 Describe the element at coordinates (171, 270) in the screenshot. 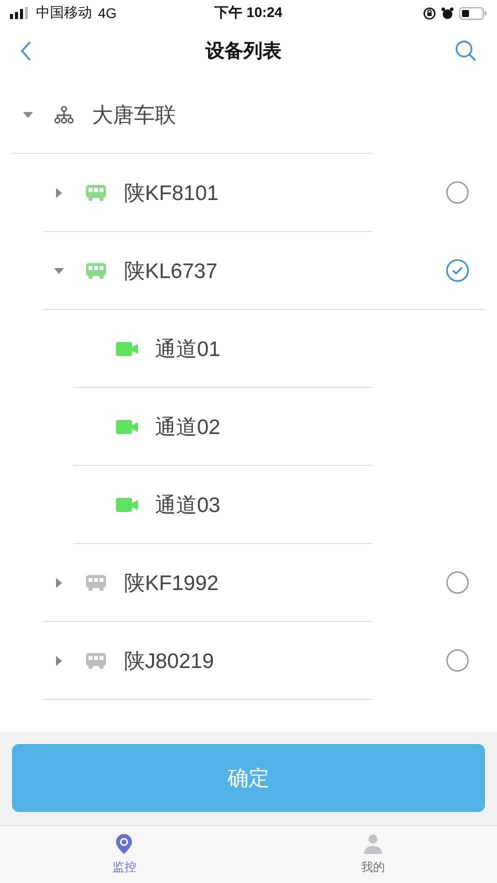

I see `vehicle-plate: 陕KL6737` at that location.